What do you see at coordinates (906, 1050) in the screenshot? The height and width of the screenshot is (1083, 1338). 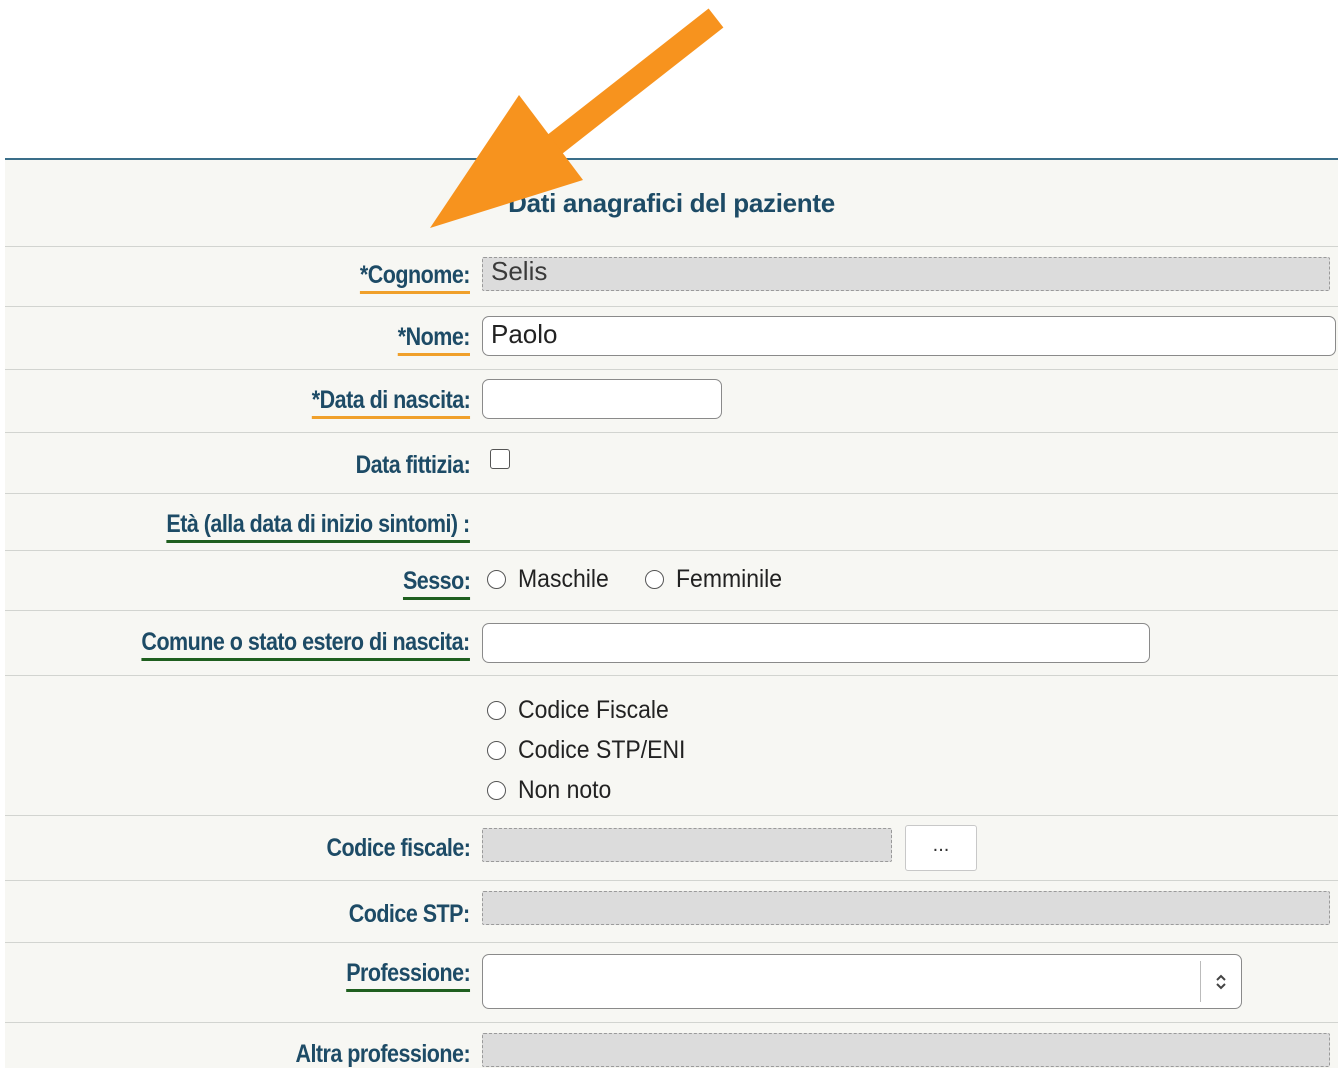 I see `altra-professione-field` at bounding box center [906, 1050].